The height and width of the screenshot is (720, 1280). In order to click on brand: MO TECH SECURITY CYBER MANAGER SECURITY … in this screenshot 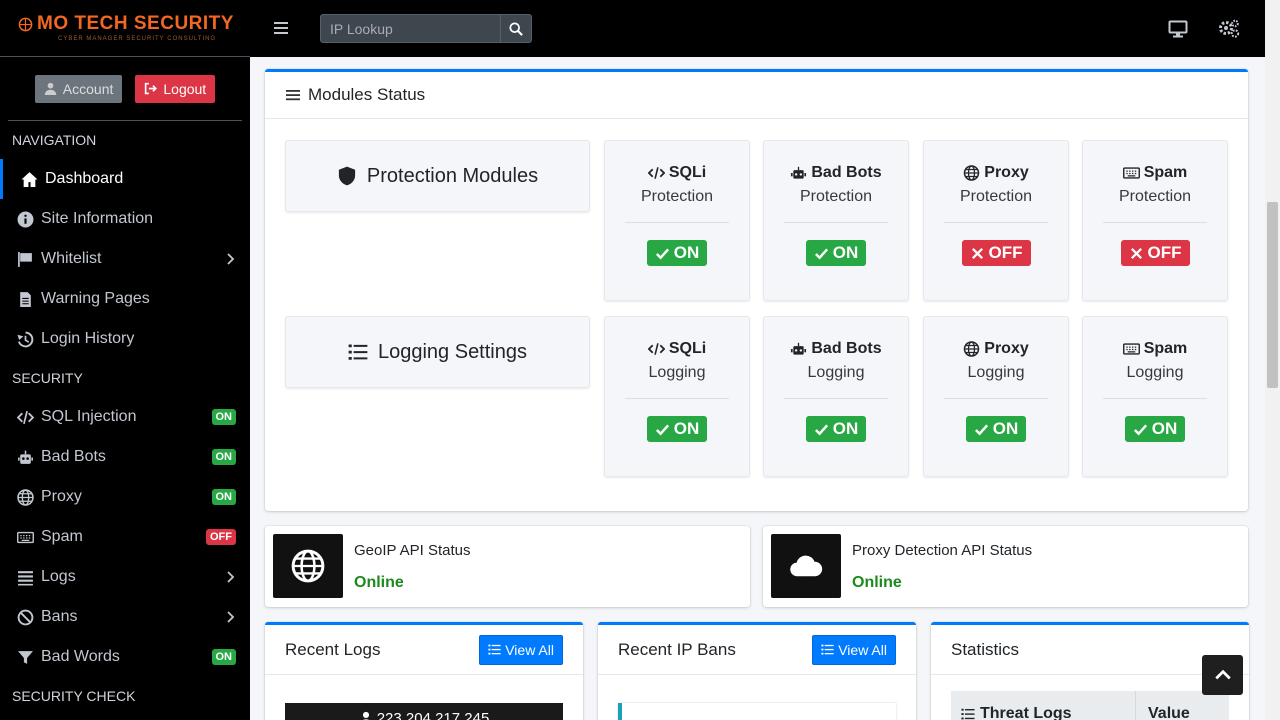, I will do `click(125, 28)`.